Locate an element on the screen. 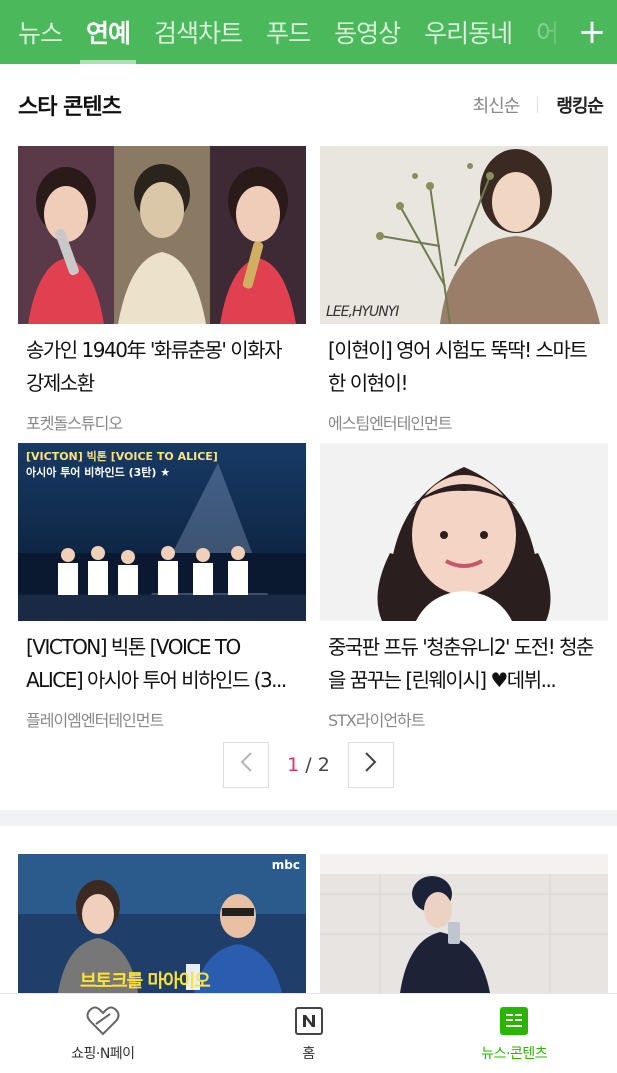 The image size is (617, 1073). content-card: 송가인 1940年 '화류춘몽' 이화자 강제소환 포켓돌스튜디오 is located at coordinates (162, 290).